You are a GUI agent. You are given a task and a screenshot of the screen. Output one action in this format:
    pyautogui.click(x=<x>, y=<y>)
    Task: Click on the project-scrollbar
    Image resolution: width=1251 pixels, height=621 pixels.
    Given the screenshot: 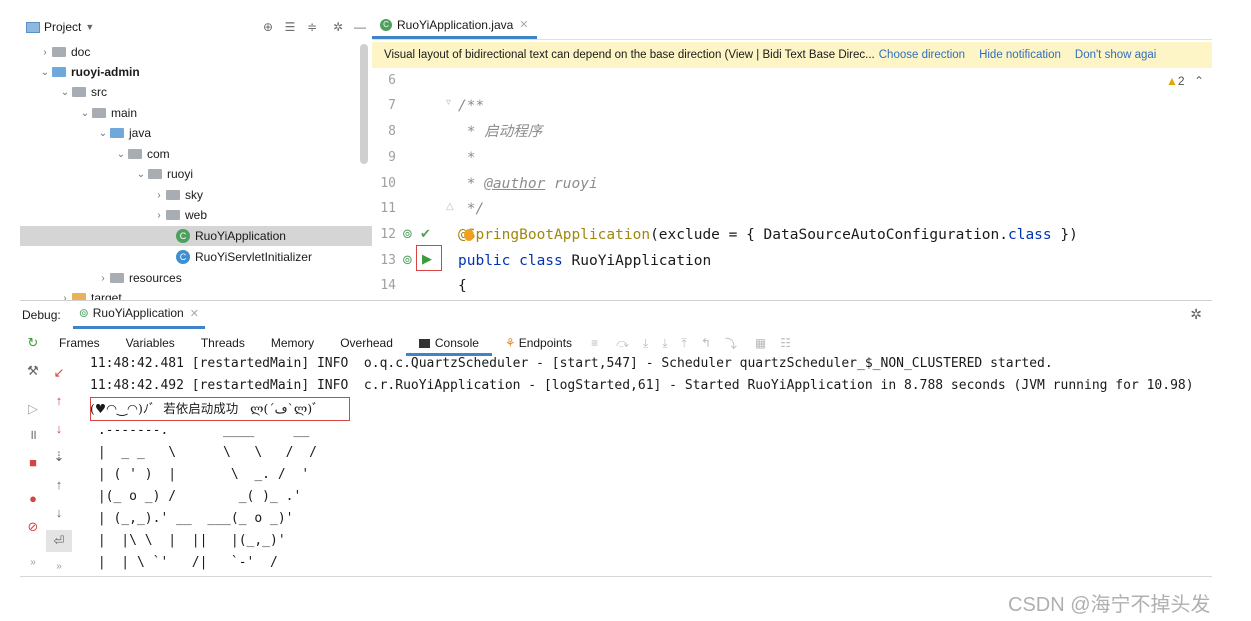 What is the action you would take?
    pyautogui.click(x=364, y=104)
    